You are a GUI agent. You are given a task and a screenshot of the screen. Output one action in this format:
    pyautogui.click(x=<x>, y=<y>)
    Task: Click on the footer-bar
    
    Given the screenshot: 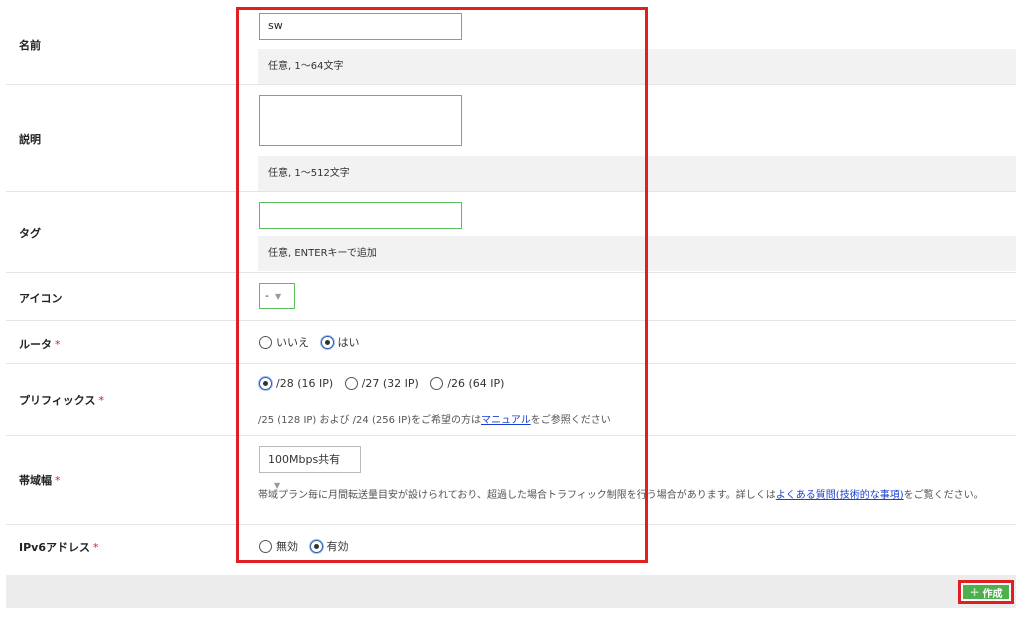 What is the action you would take?
    pyautogui.click(x=511, y=591)
    